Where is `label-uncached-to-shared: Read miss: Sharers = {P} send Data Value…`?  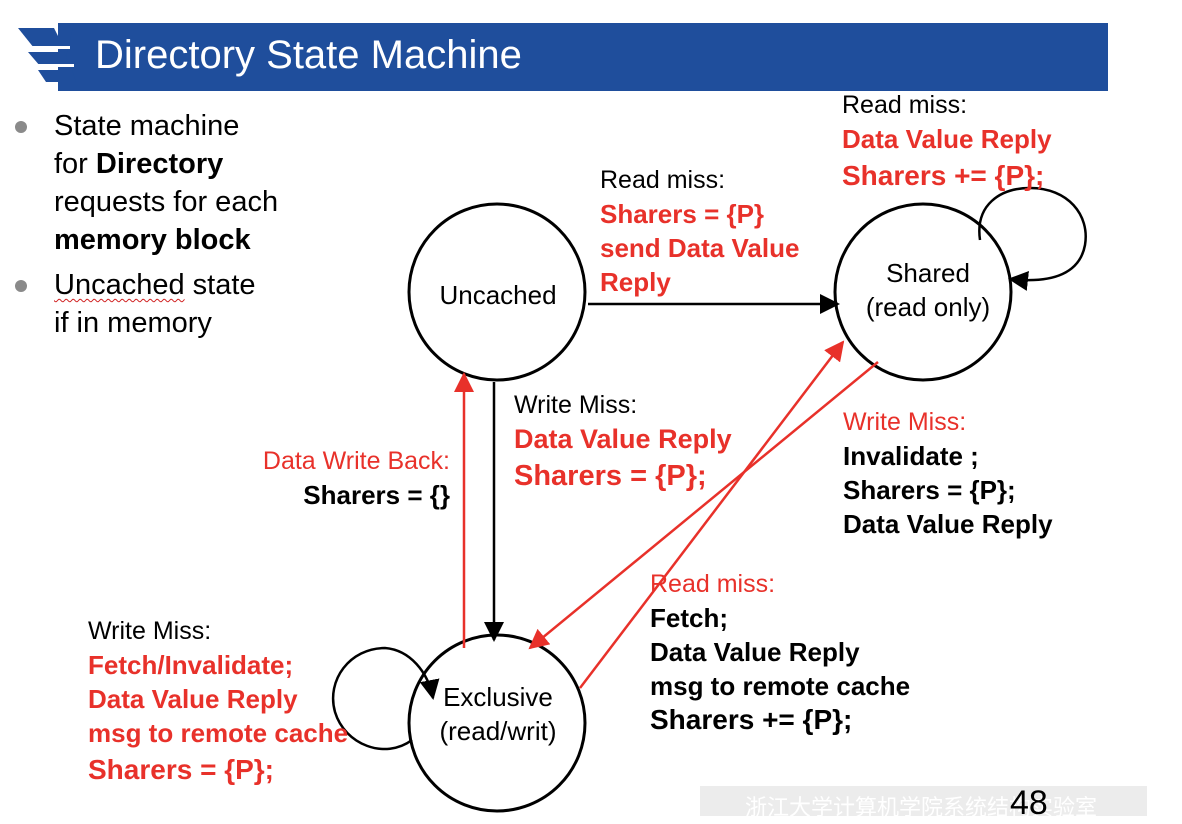
label-uncached-to-shared: Read miss: Sharers = {P} send Data Value… is located at coordinates (699, 231).